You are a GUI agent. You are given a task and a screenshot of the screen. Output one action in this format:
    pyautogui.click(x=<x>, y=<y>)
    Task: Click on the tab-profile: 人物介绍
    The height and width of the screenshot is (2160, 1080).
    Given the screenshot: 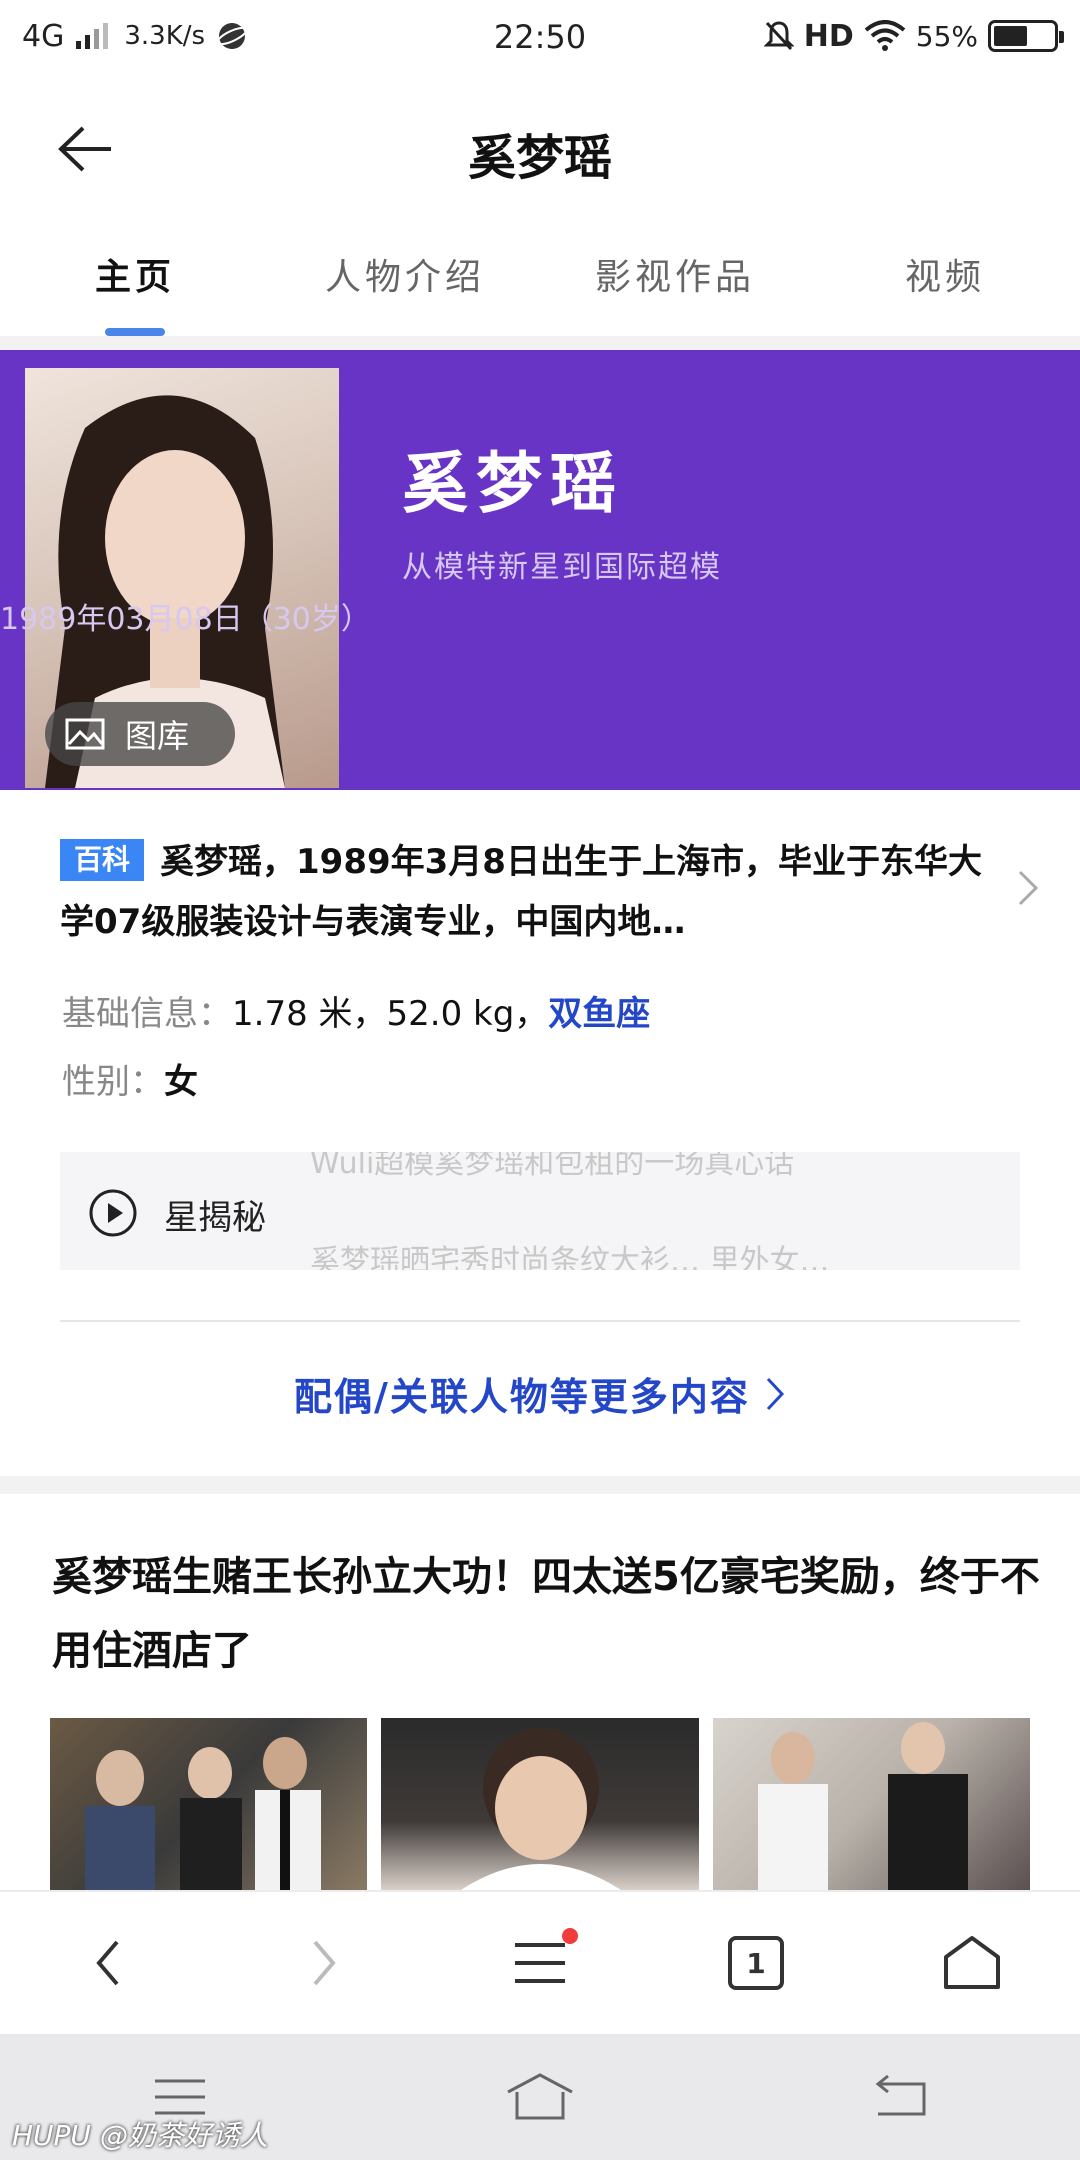 What is the action you would take?
    pyautogui.click(x=405, y=285)
    